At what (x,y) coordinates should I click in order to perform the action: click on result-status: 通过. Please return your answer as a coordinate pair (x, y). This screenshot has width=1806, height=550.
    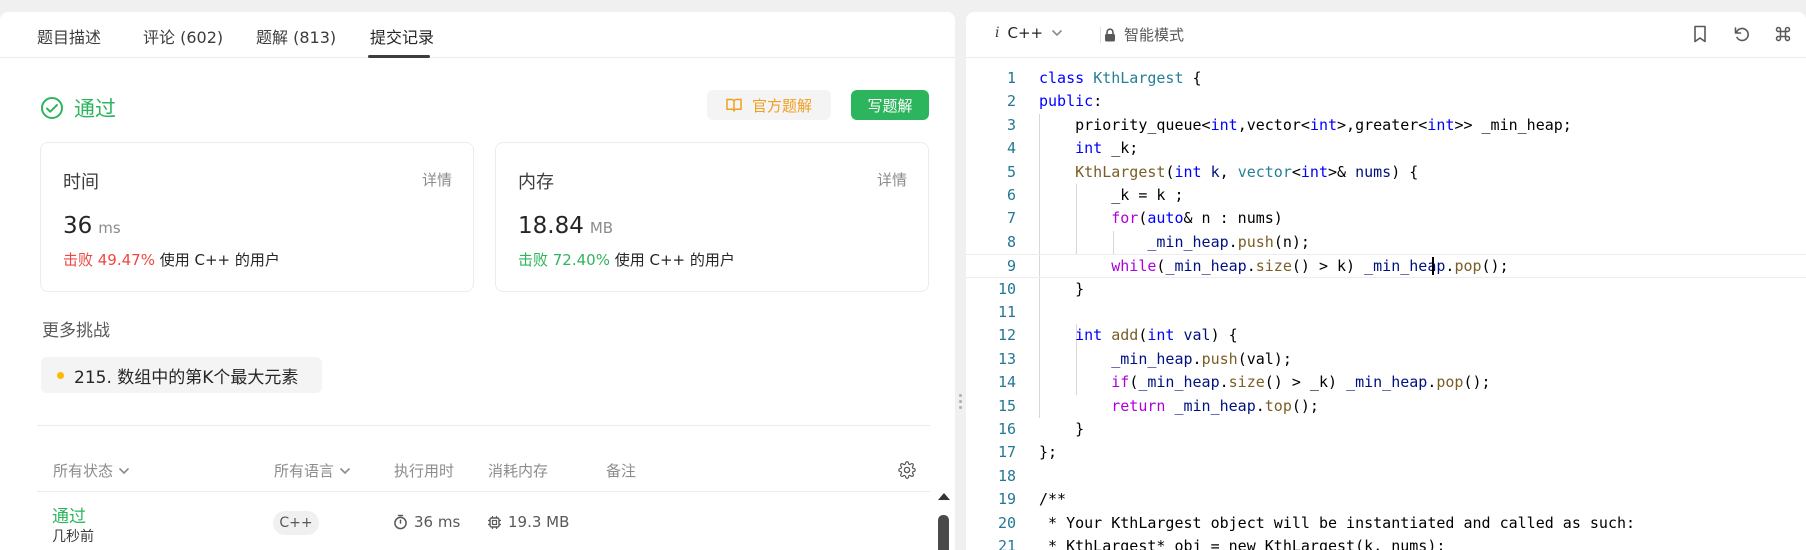
    Looking at the image, I should click on (78, 108).